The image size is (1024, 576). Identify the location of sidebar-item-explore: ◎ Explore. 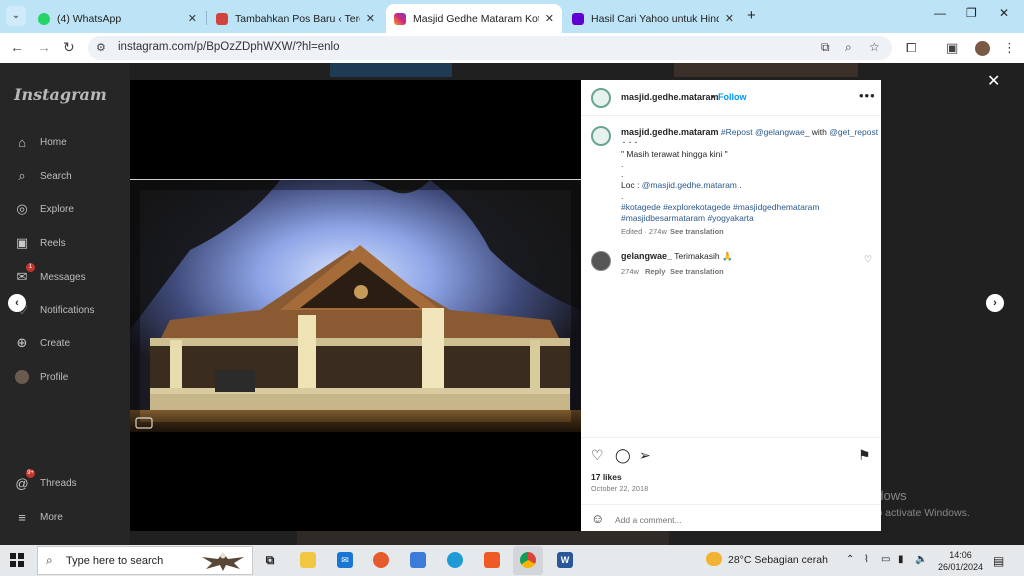
(44, 209).